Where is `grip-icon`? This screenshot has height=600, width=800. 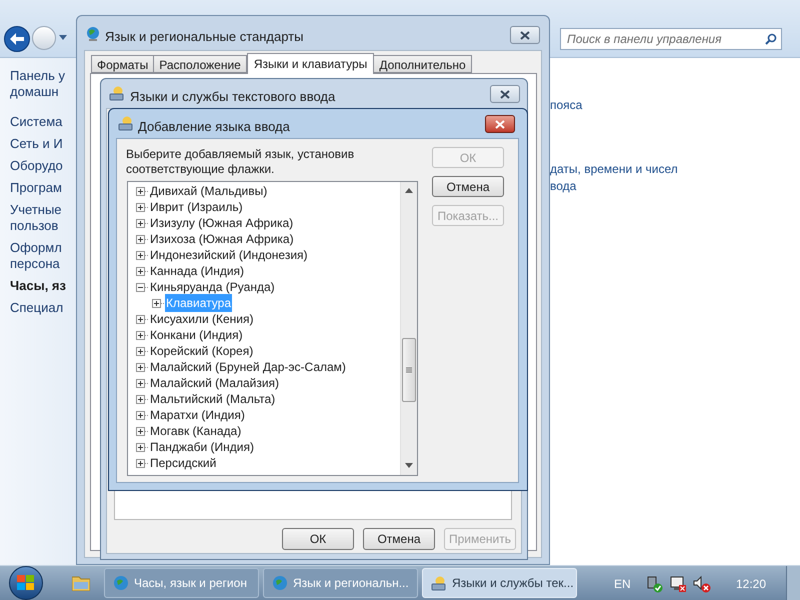 grip-icon is located at coordinates (409, 370).